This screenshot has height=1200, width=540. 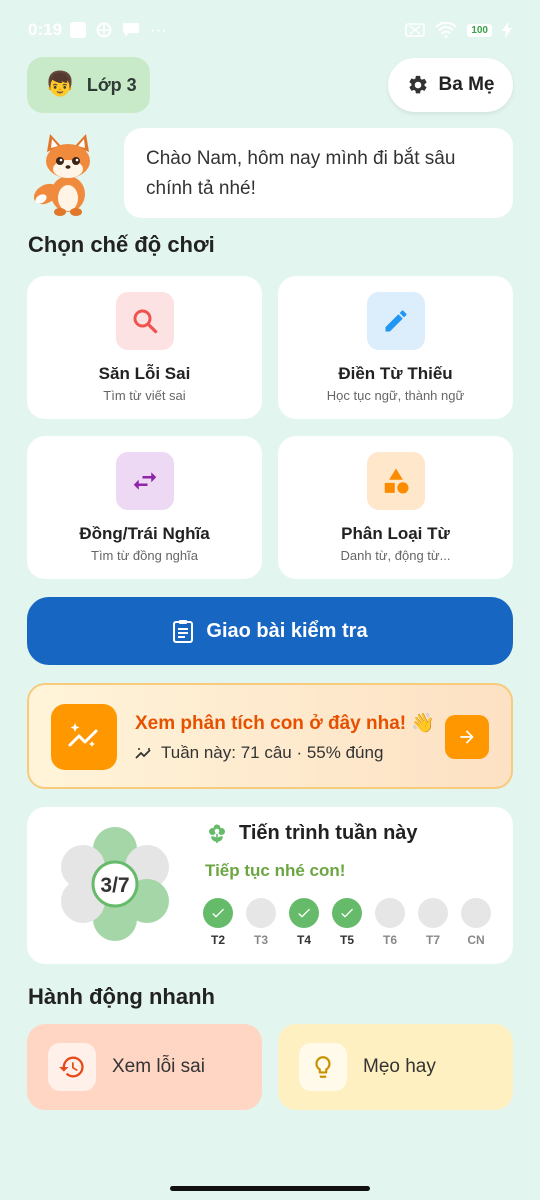 I want to click on analytics-open-button, so click(x=467, y=737).